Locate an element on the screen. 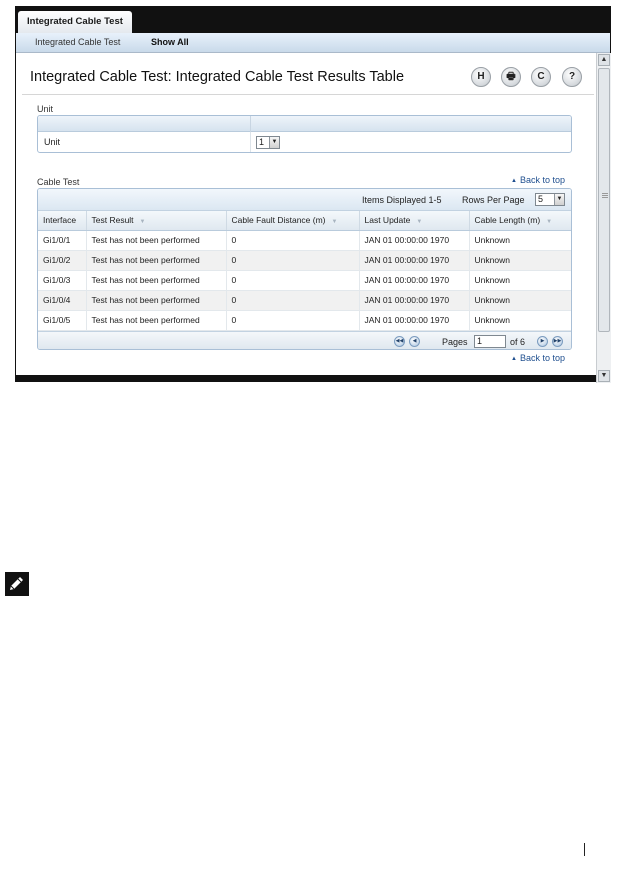 This screenshot has width=641, height=870. first-page-icon: ◀◀ is located at coordinates (399, 341).